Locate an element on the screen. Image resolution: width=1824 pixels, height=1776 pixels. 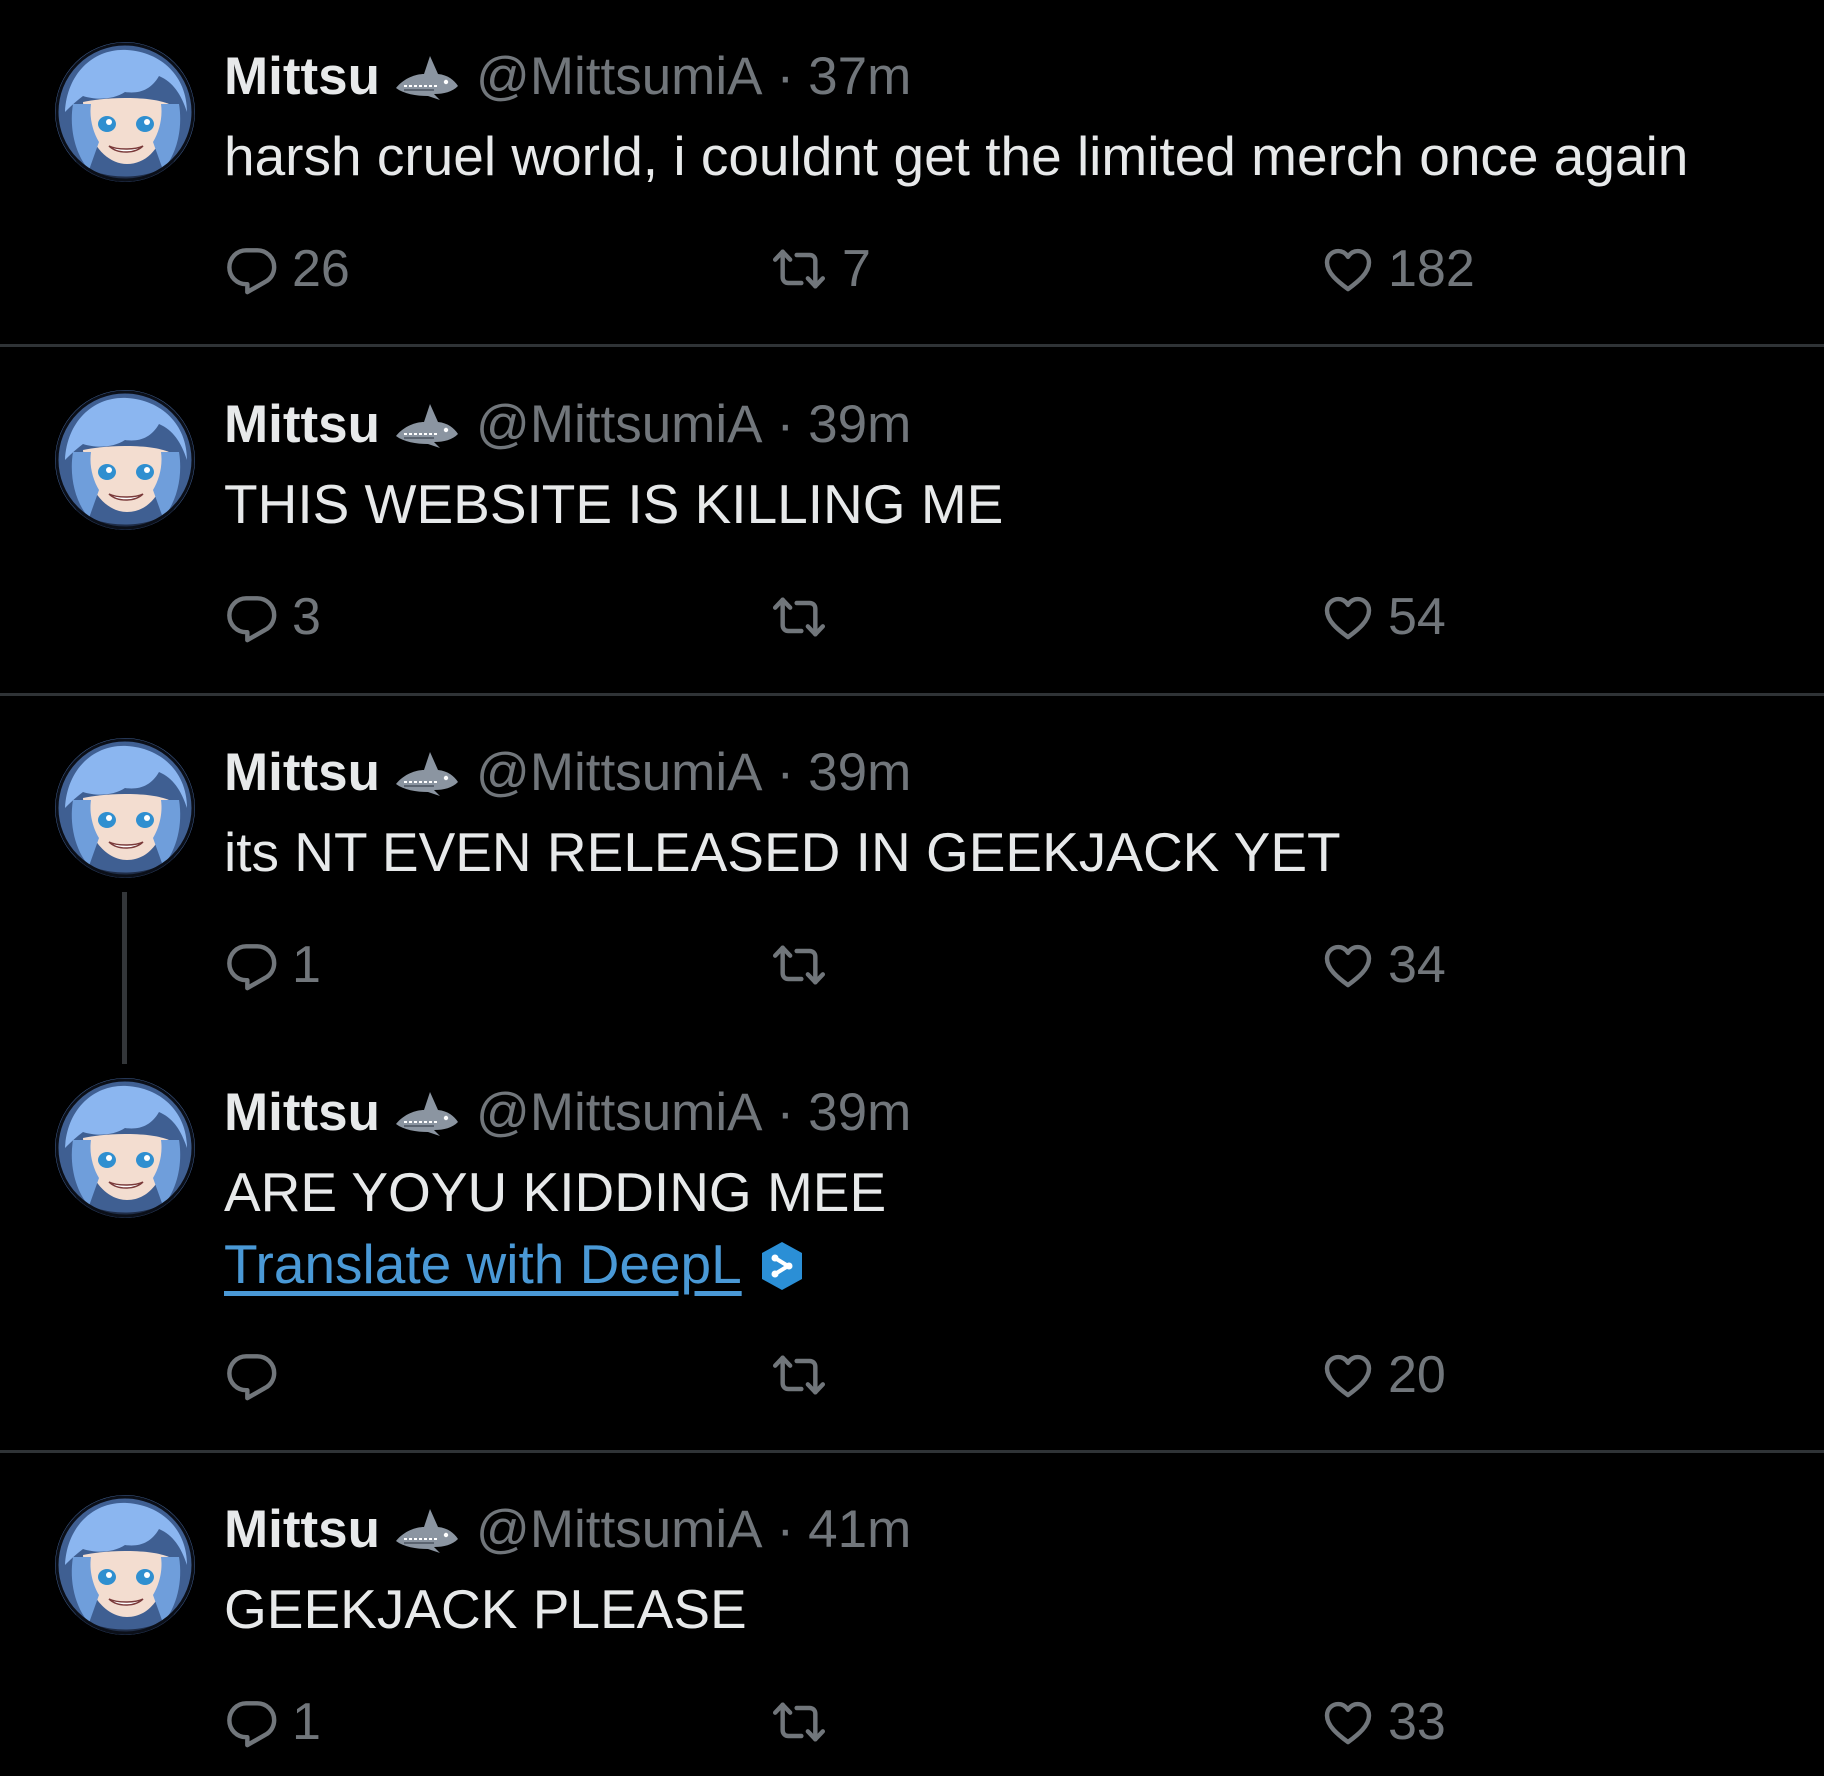
like-count: 182 is located at coordinates (1431, 269).